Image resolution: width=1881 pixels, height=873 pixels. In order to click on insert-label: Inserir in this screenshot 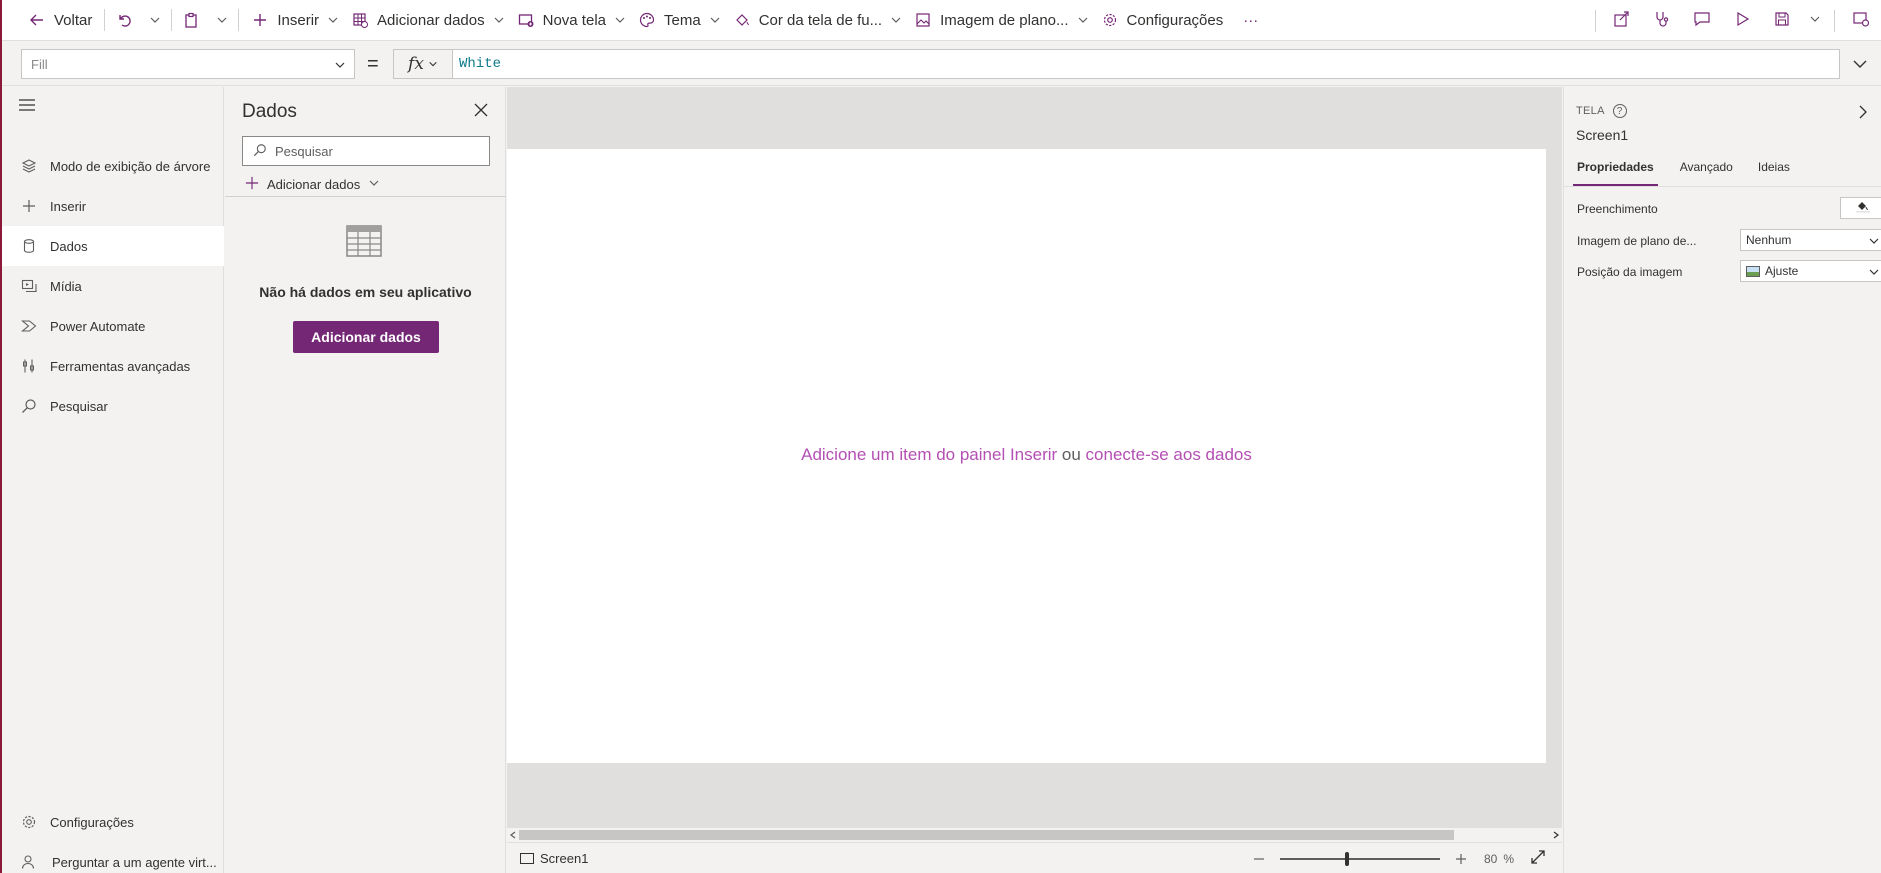, I will do `click(298, 20)`.